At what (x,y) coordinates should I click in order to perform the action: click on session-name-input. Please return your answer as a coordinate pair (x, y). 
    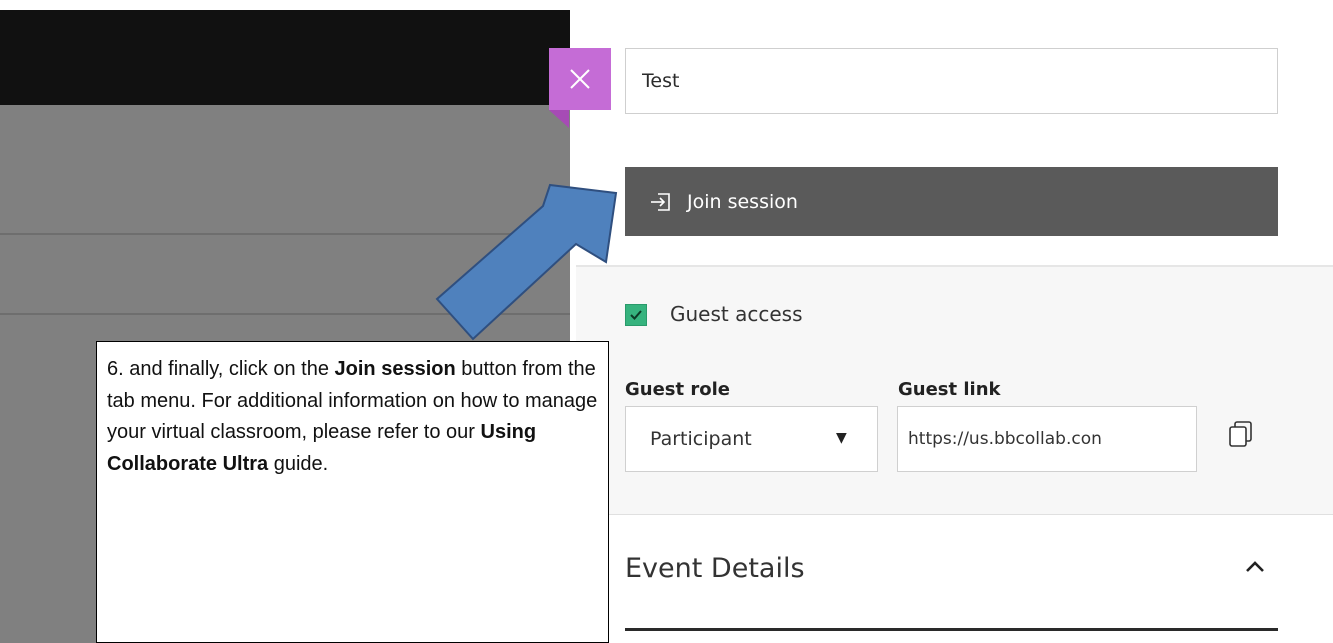
    Looking at the image, I should click on (951, 81).